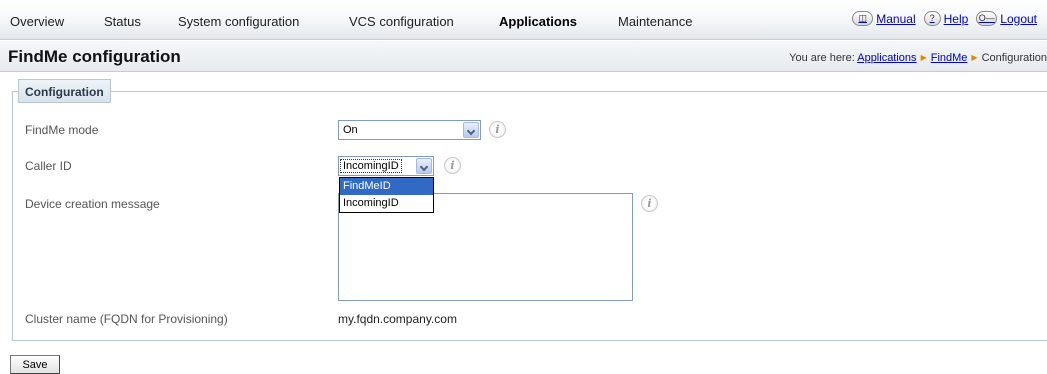 The height and width of the screenshot is (374, 1047). I want to click on caller-id-label: Caller ID, so click(48, 166).